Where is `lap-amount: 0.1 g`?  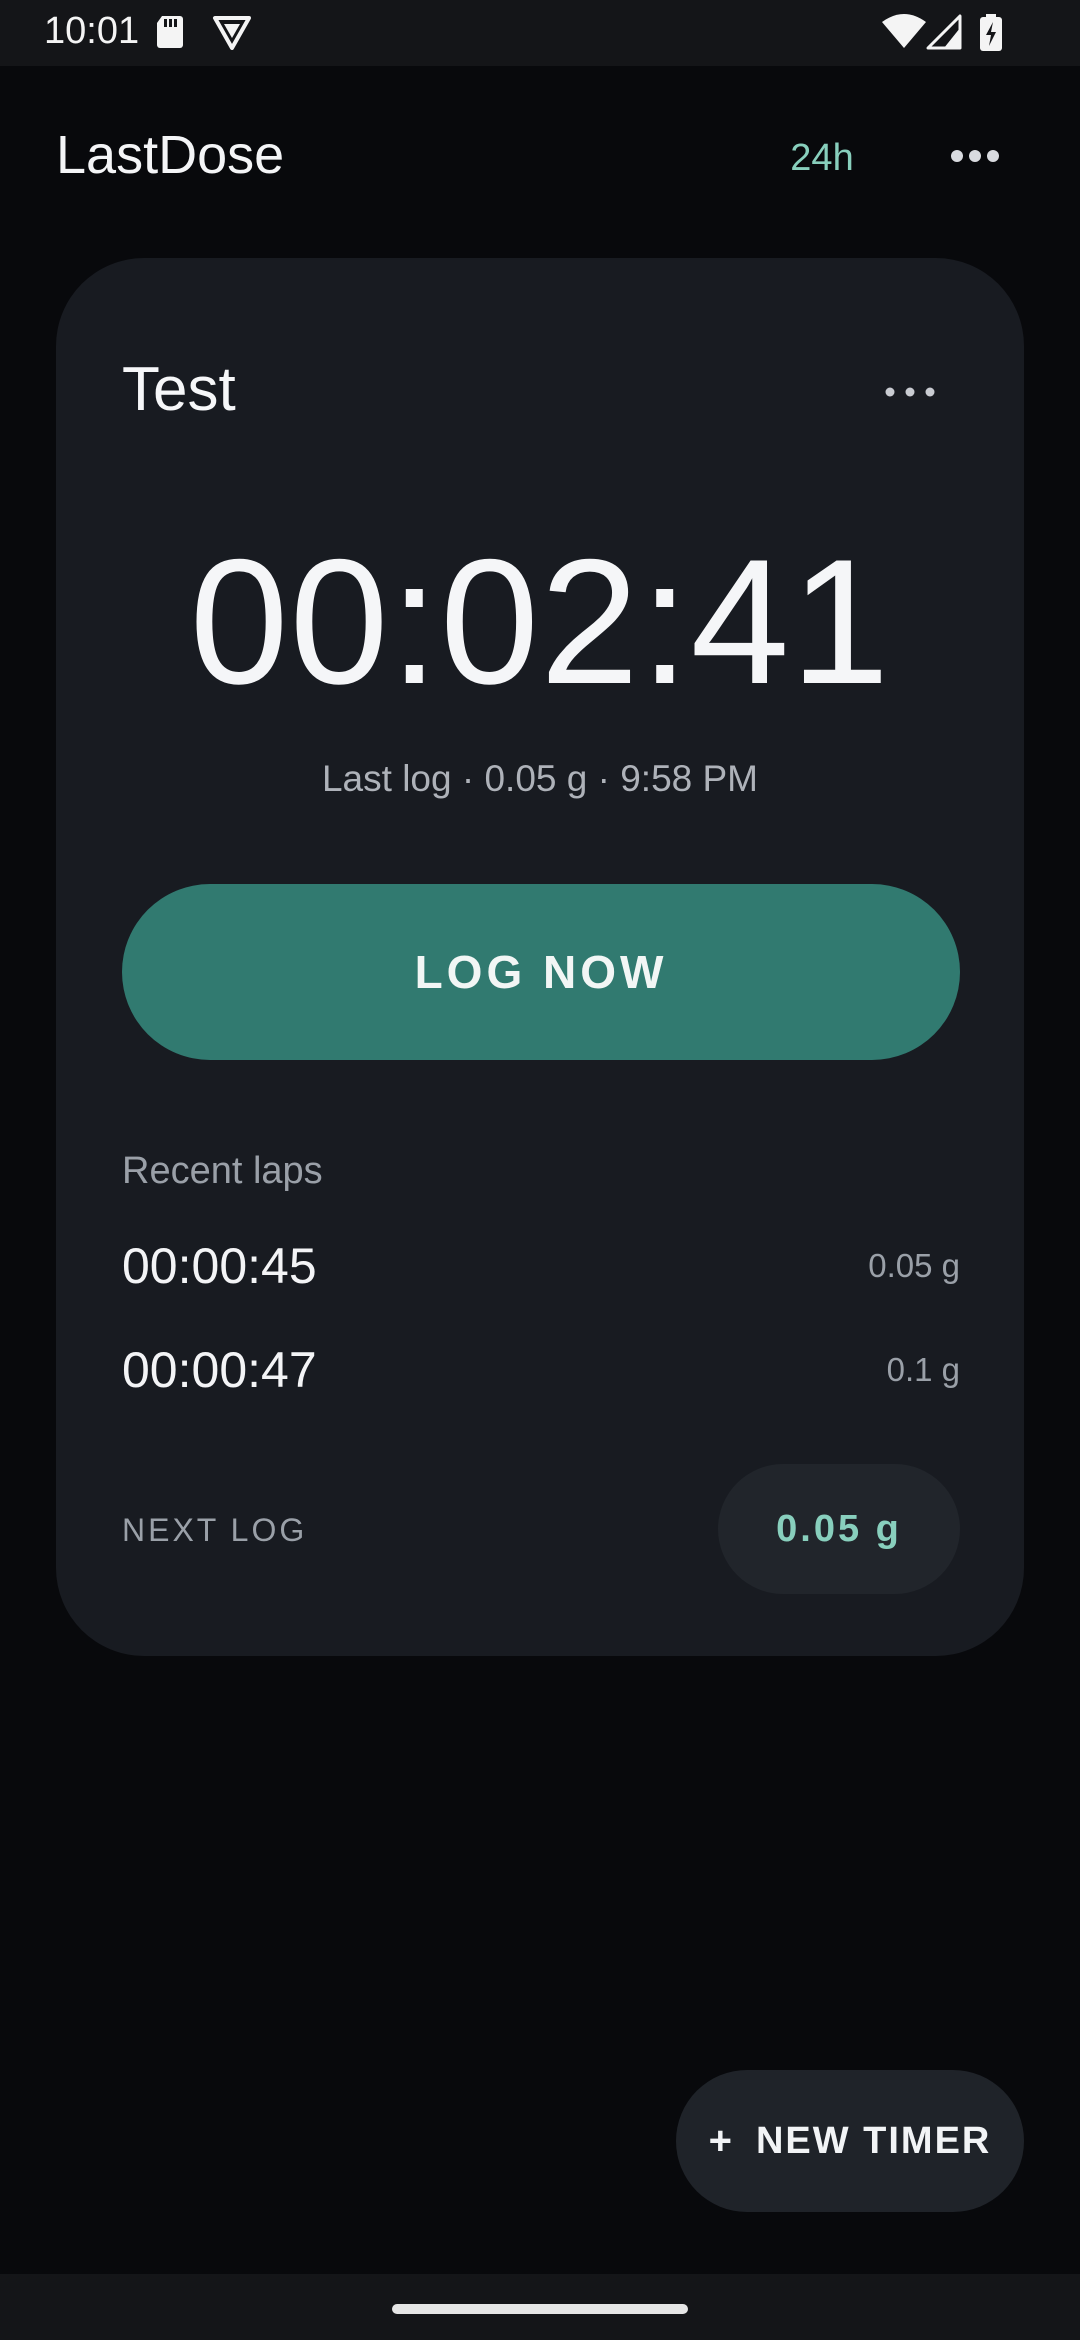
lap-amount: 0.1 g is located at coordinates (923, 1369).